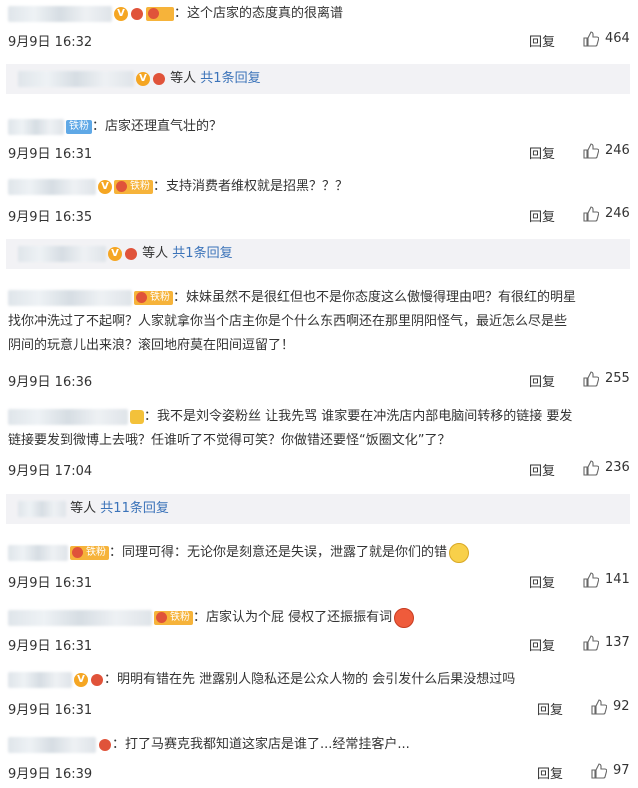  Describe the element at coordinates (621, 770) in the screenshot. I see `like-count: 97` at that location.